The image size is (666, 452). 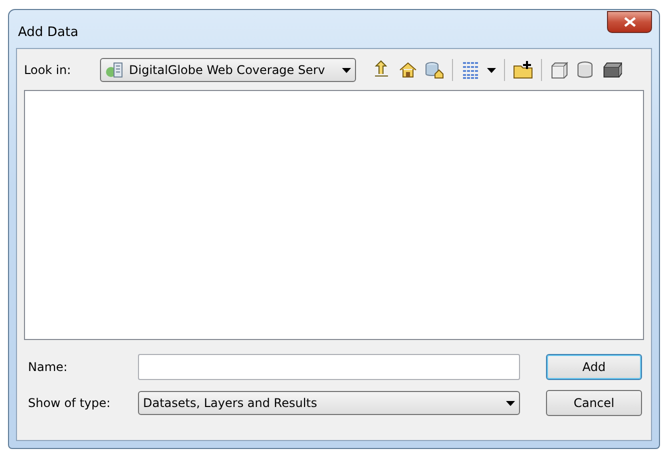 I want to click on grid-view-icon, so click(x=471, y=70).